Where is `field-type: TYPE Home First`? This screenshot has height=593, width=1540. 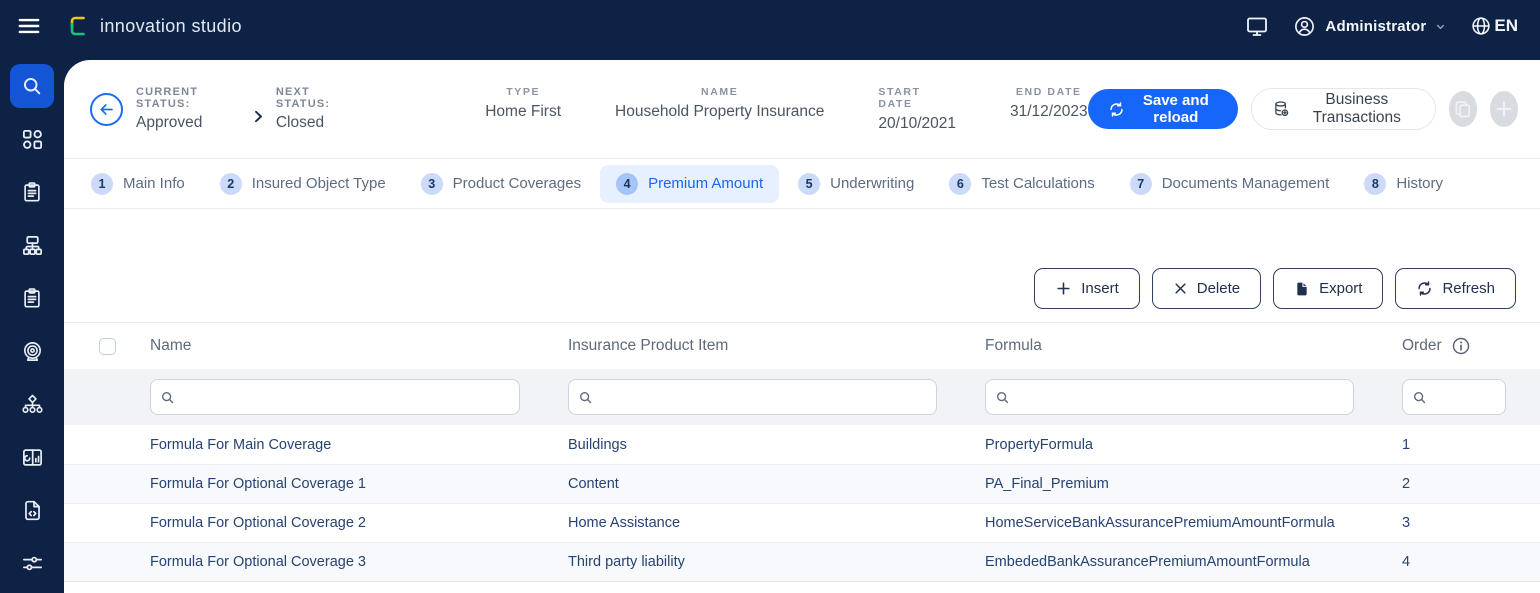
field-type: TYPE Home First is located at coordinates (523, 109).